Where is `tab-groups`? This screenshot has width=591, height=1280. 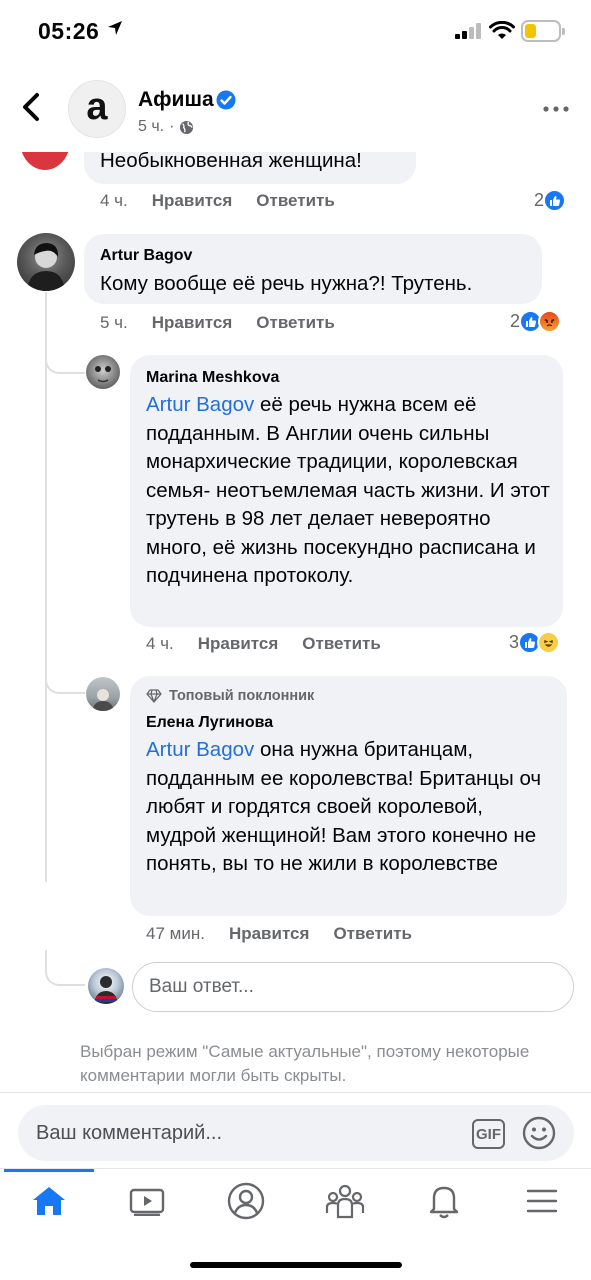 tab-groups is located at coordinates (345, 1201).